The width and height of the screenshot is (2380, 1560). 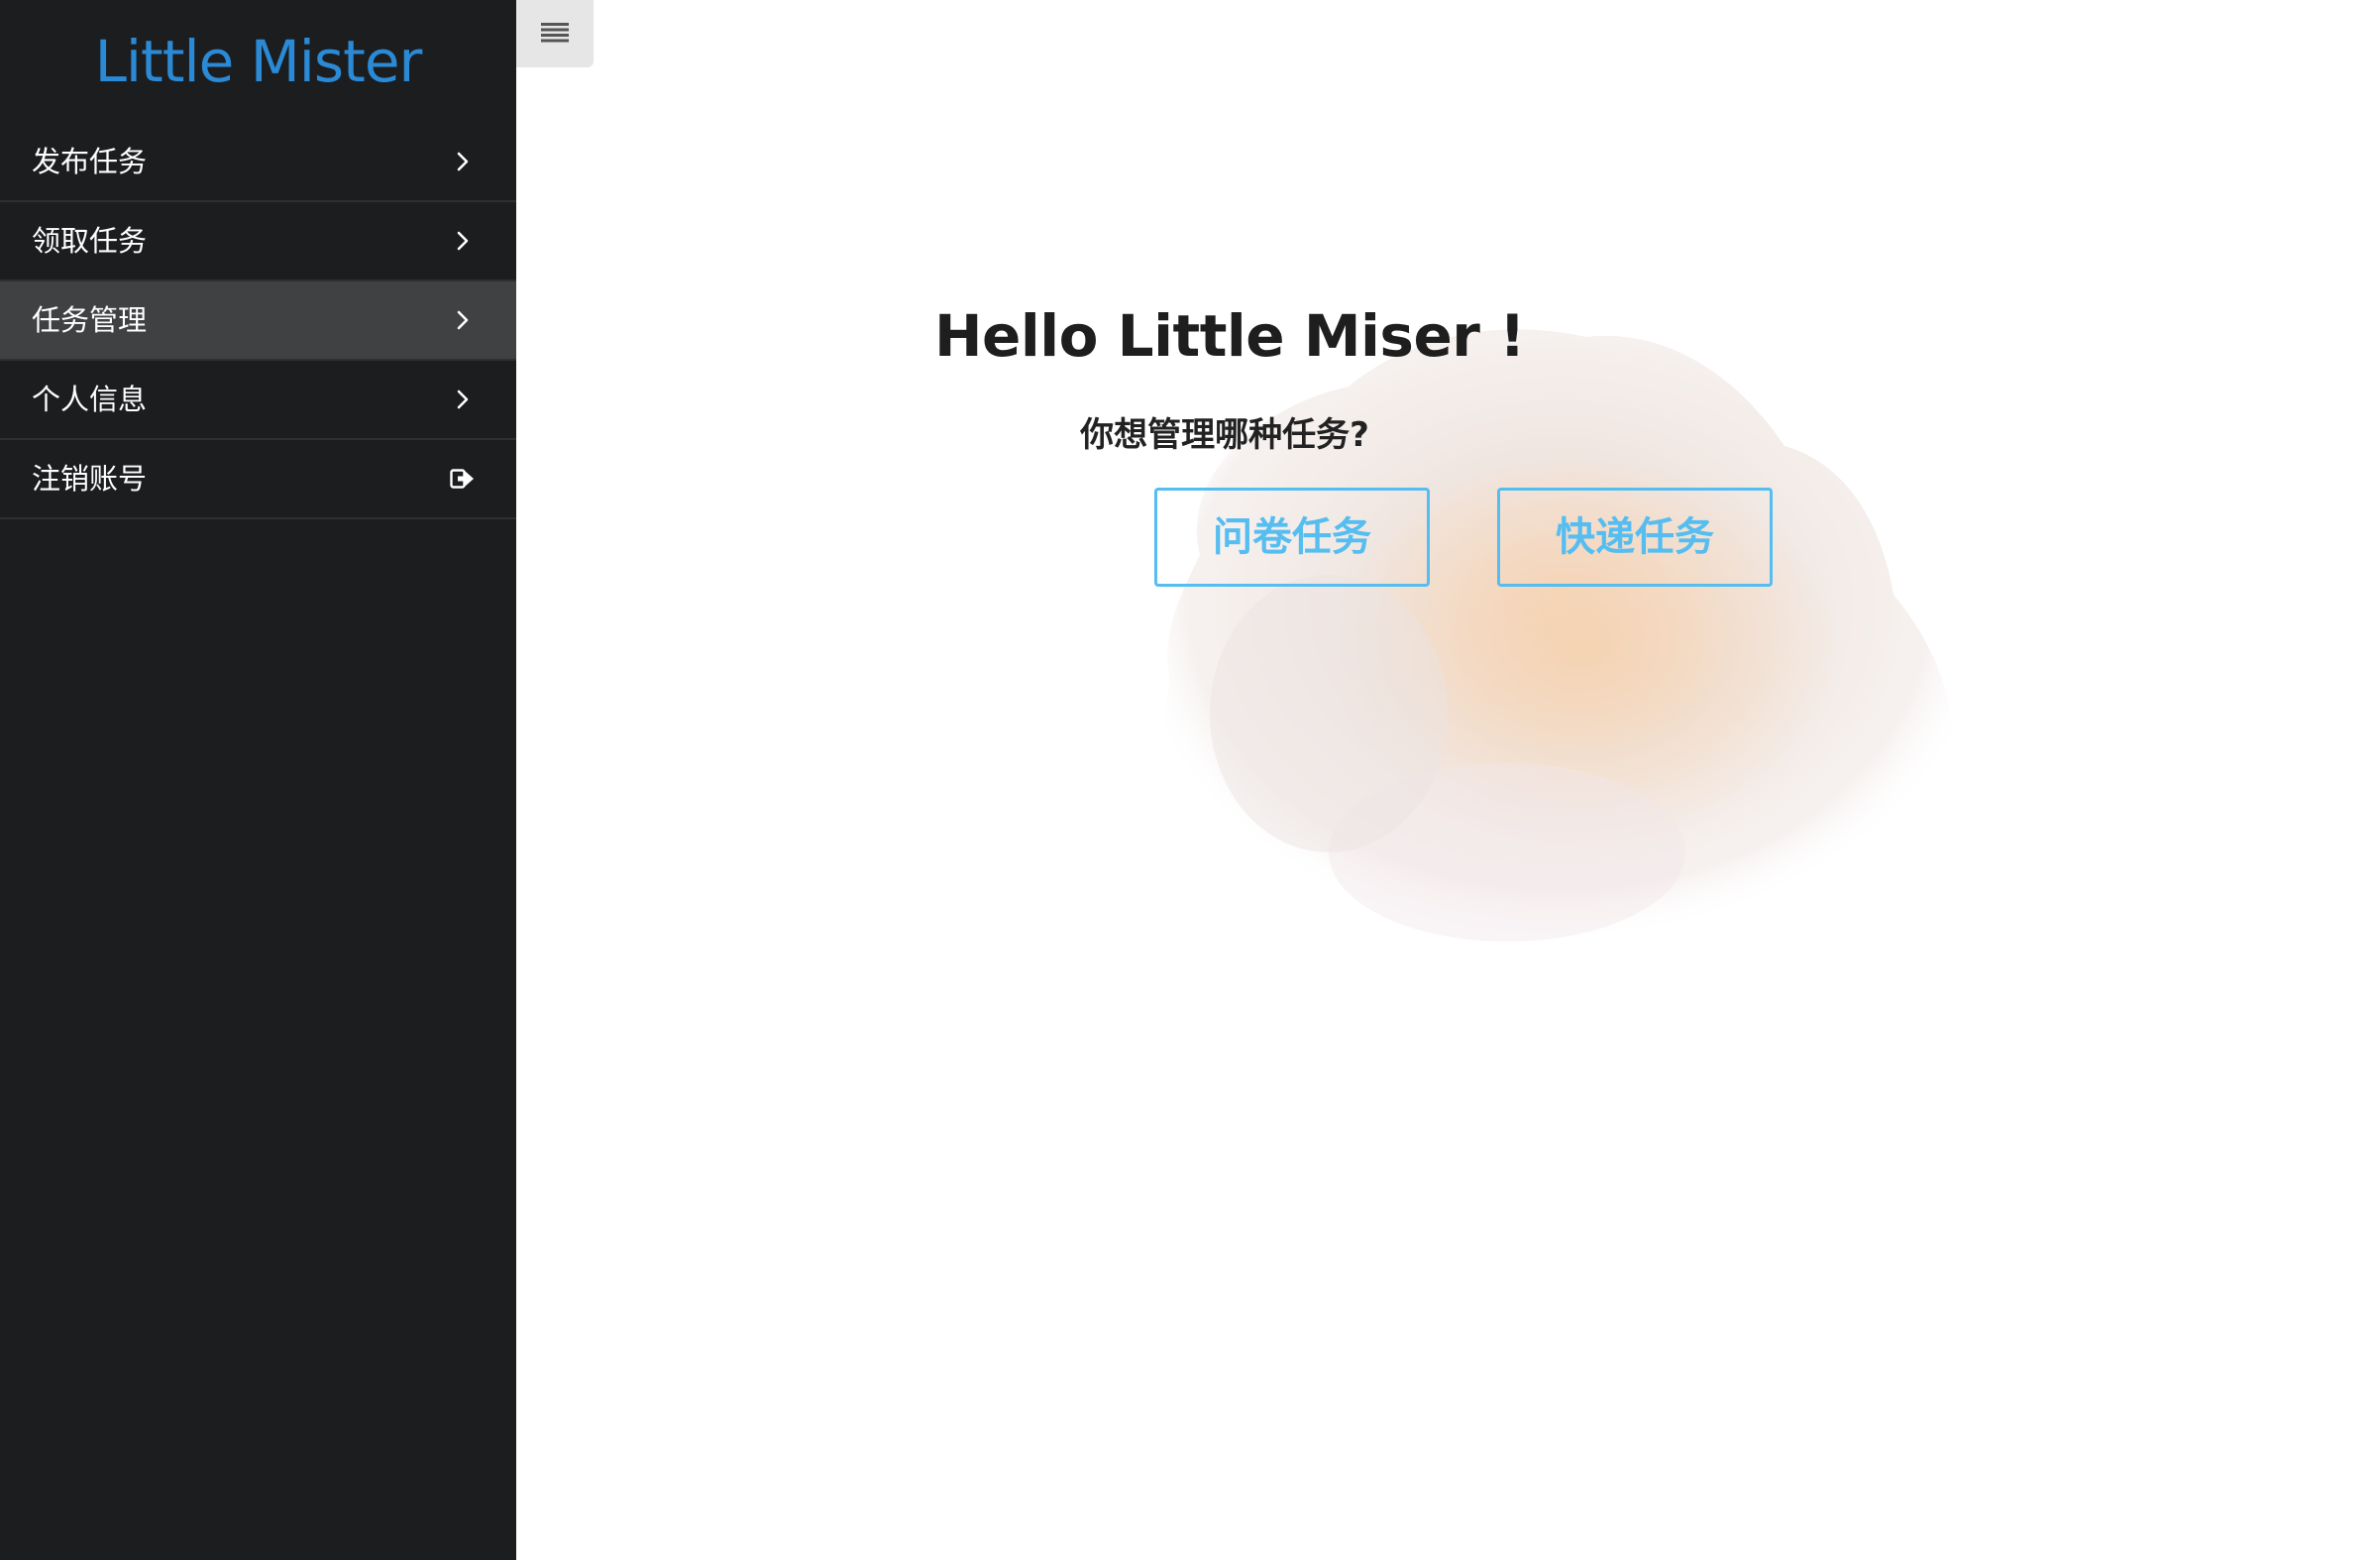 I want to click on sidebar-item-label: 领取任务, so click(x=90, y=241).